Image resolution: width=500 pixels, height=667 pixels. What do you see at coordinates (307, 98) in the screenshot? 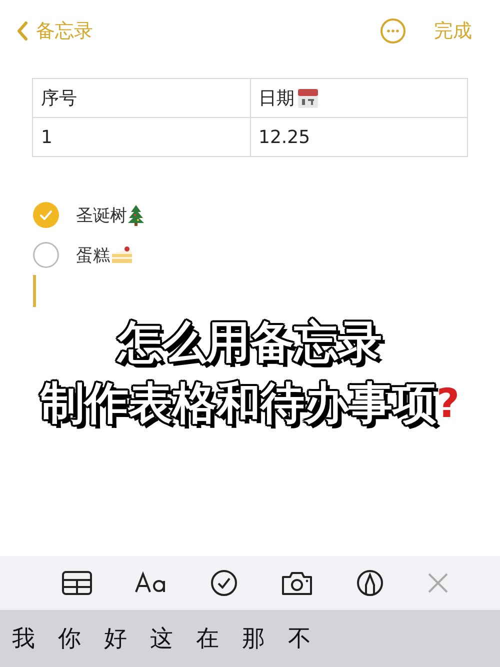
I see `calendar-icon` at bounding box center [307, 98].